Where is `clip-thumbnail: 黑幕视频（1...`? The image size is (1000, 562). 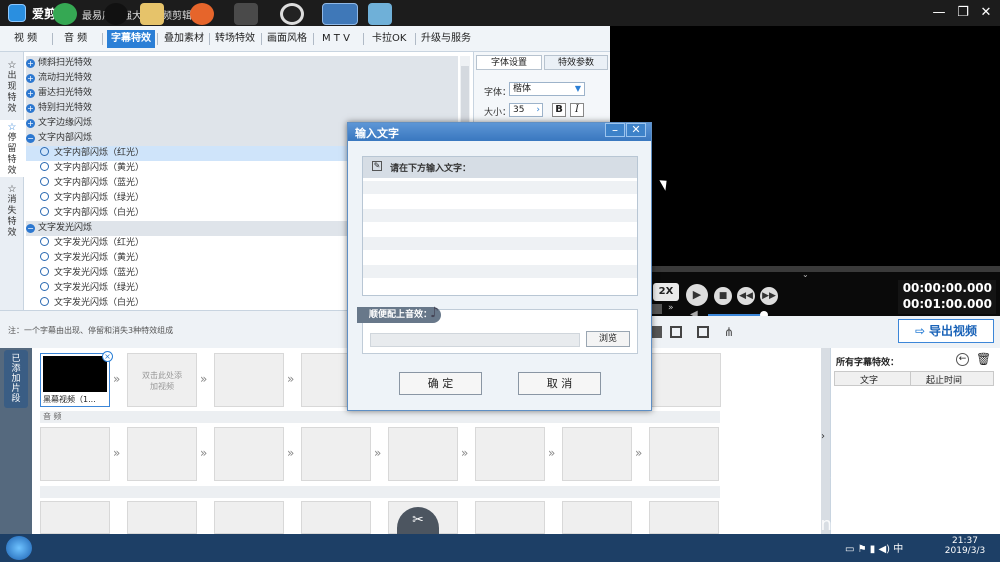 clip-thumbnail: 黑幕视频（1... is located at coordinates (75, 380).